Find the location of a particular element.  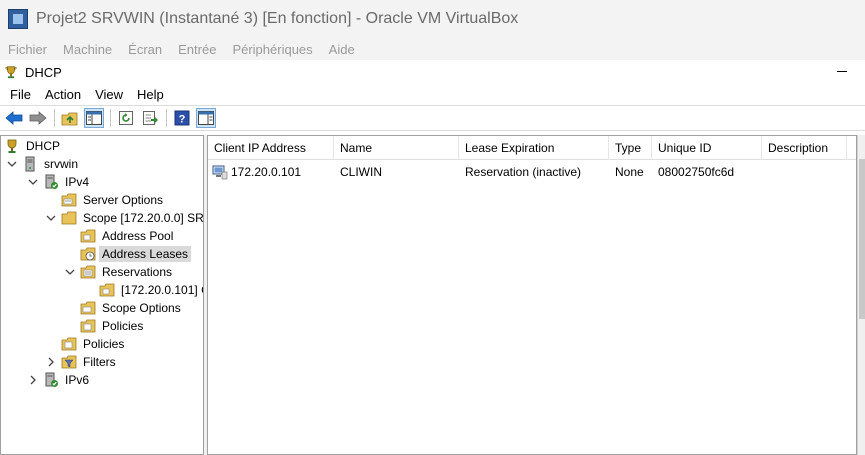

cell-type: None is located at coordinates (629, 172).